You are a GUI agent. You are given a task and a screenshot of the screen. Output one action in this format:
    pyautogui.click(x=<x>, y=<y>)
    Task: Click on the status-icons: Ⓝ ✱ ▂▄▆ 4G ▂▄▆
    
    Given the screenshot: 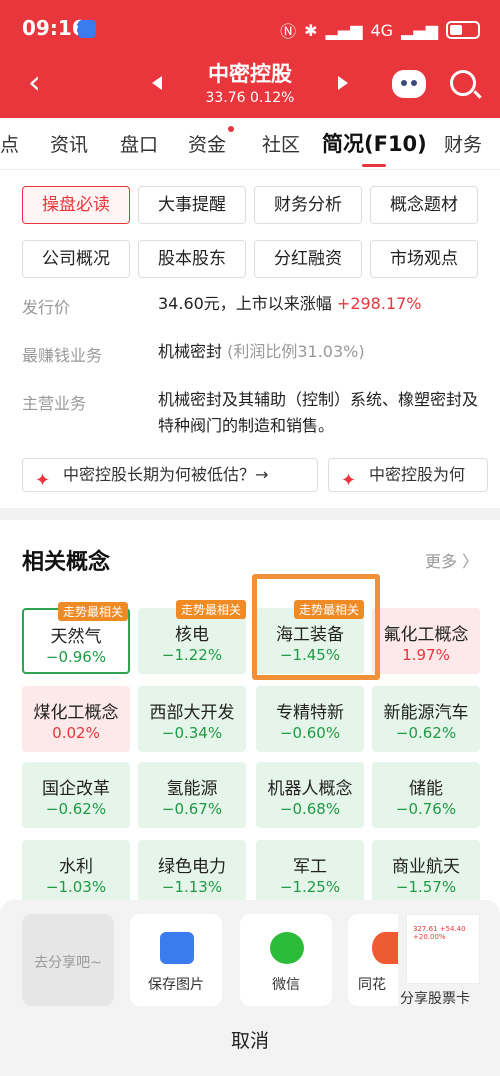 What is the action you would take?
    pyautogui.click(x=380, y=30)
    